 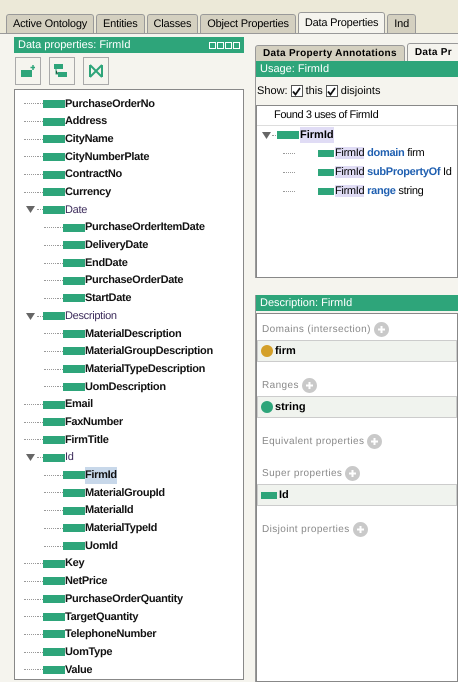 What do you see at coordinates (87, 440) in the screenshot?
I see `tree-item: FirmTitle` at bounding box center [87, 440].